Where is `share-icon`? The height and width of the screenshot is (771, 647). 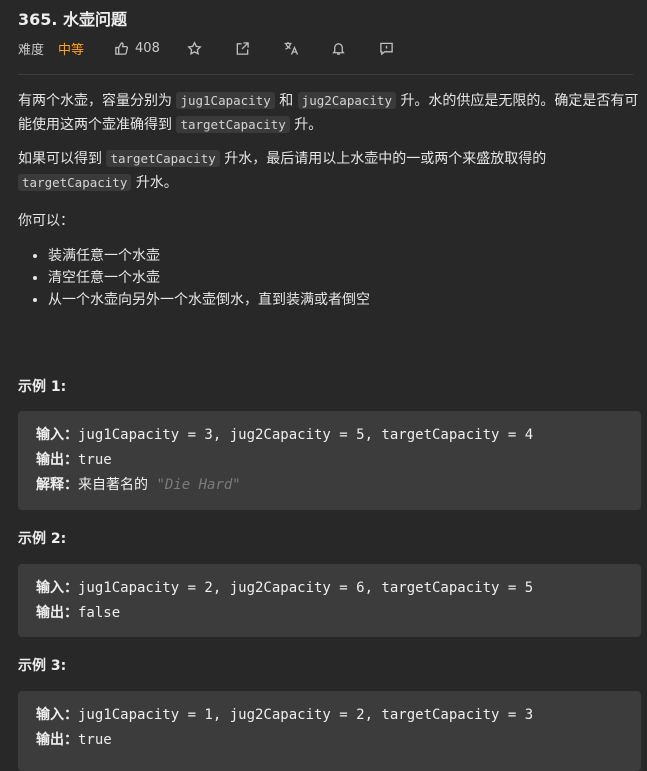
share-icon is located at coordinates (243, 48).